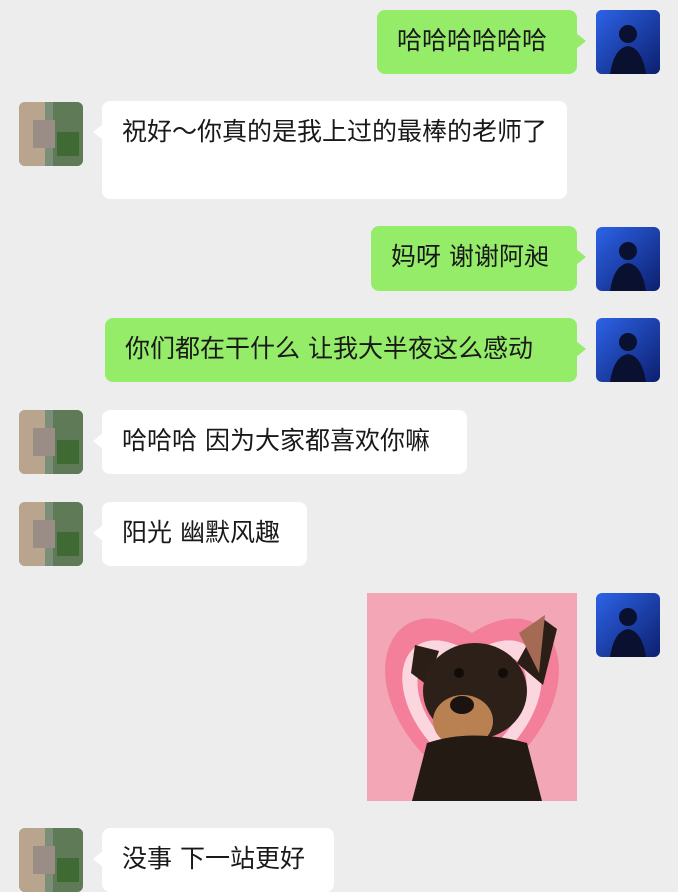  What do you see at coordinates (213, 860) in the screenshot?
I see `message-bubble-incoming: 没事 下一站更好` at bounding box center [213, 860].